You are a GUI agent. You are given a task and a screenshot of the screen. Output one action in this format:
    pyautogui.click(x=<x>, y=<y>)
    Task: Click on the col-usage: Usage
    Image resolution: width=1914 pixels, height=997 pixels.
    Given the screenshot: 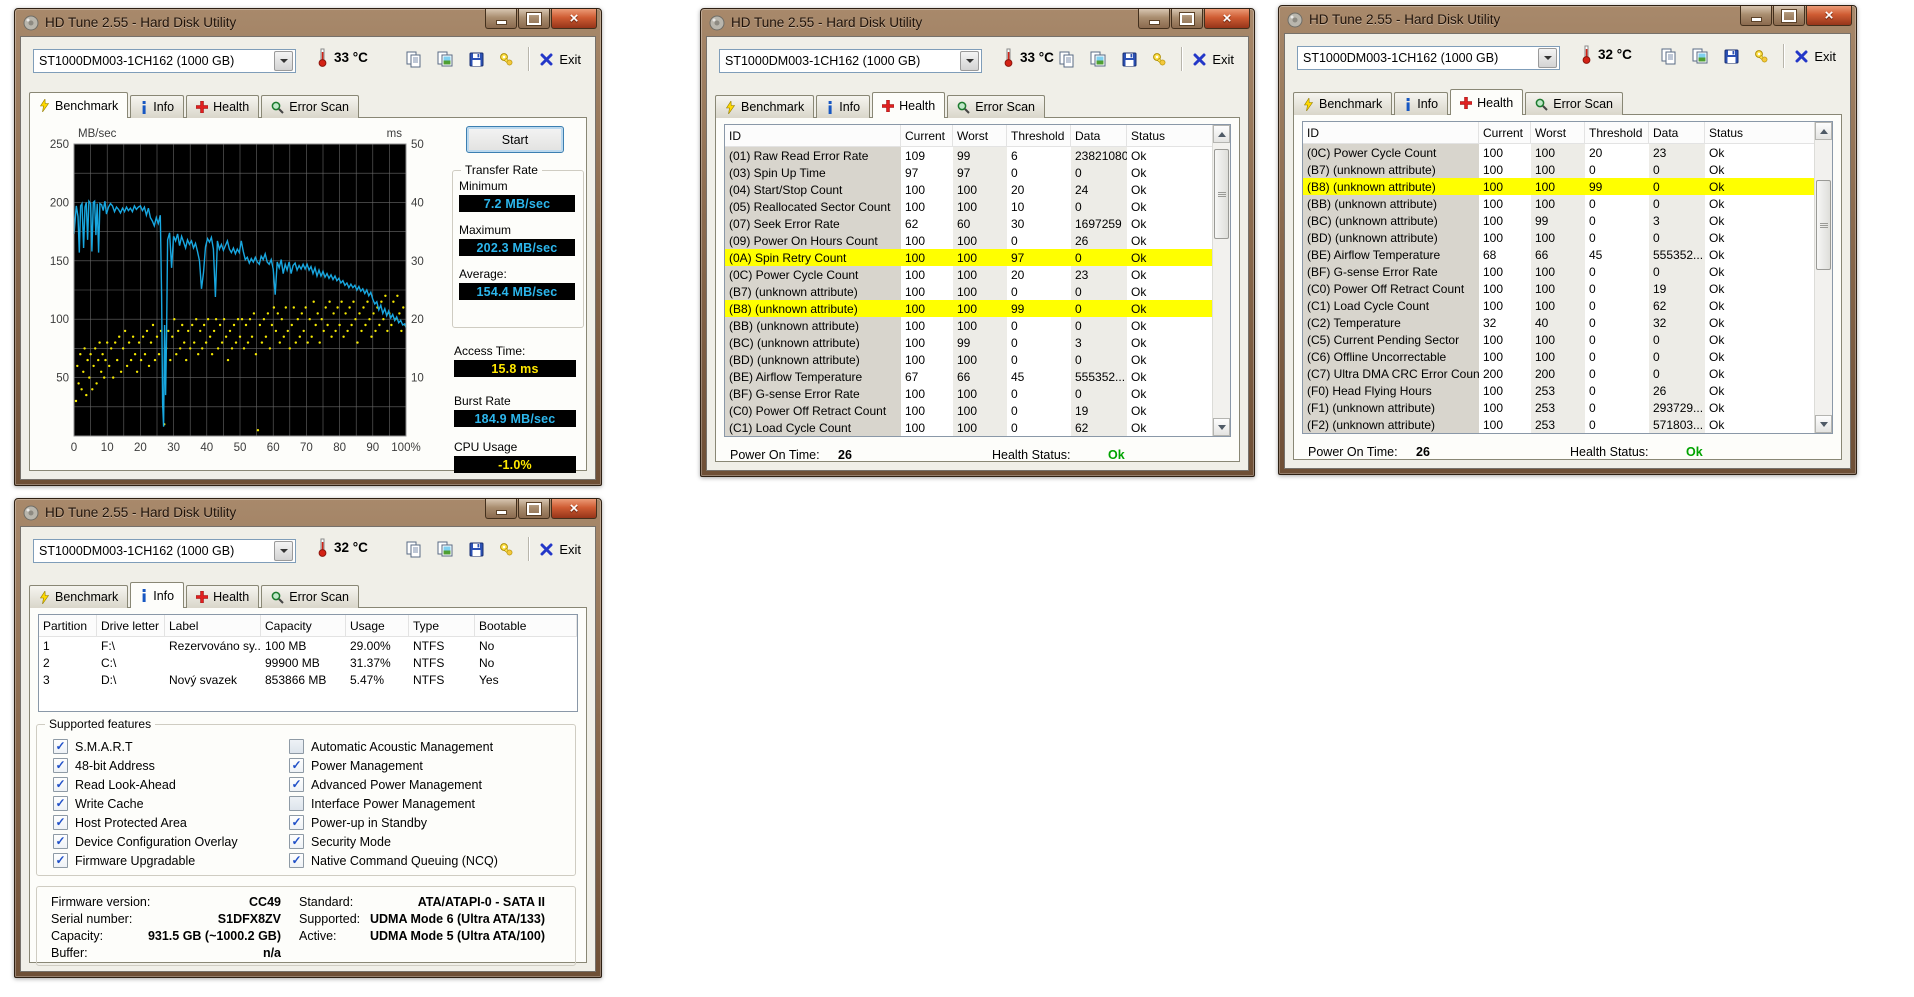 What is the action you would take?
    pyautogui.click(x=377, y=625)
    